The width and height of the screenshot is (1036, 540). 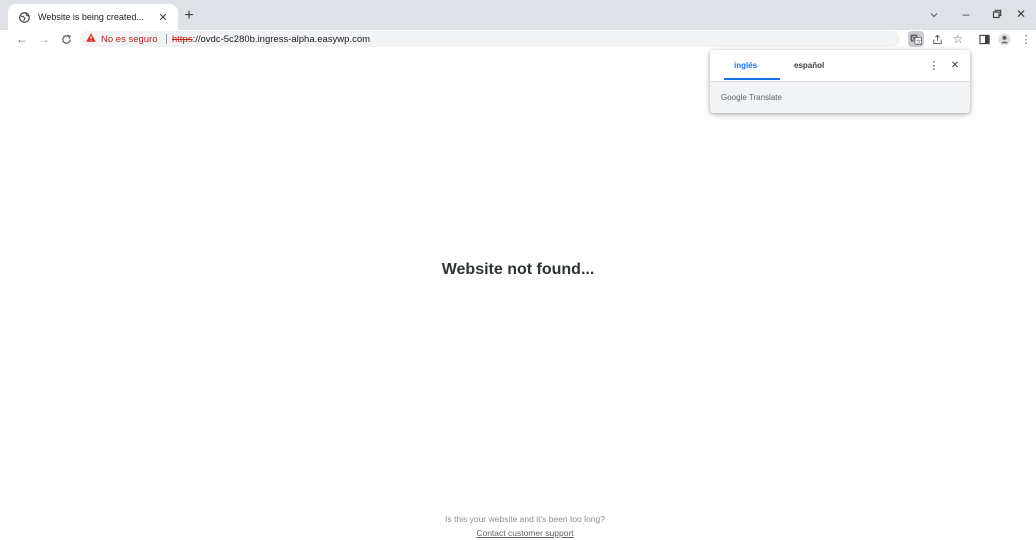 I want to click on omnibox-divider, so click(x=166, y=39).